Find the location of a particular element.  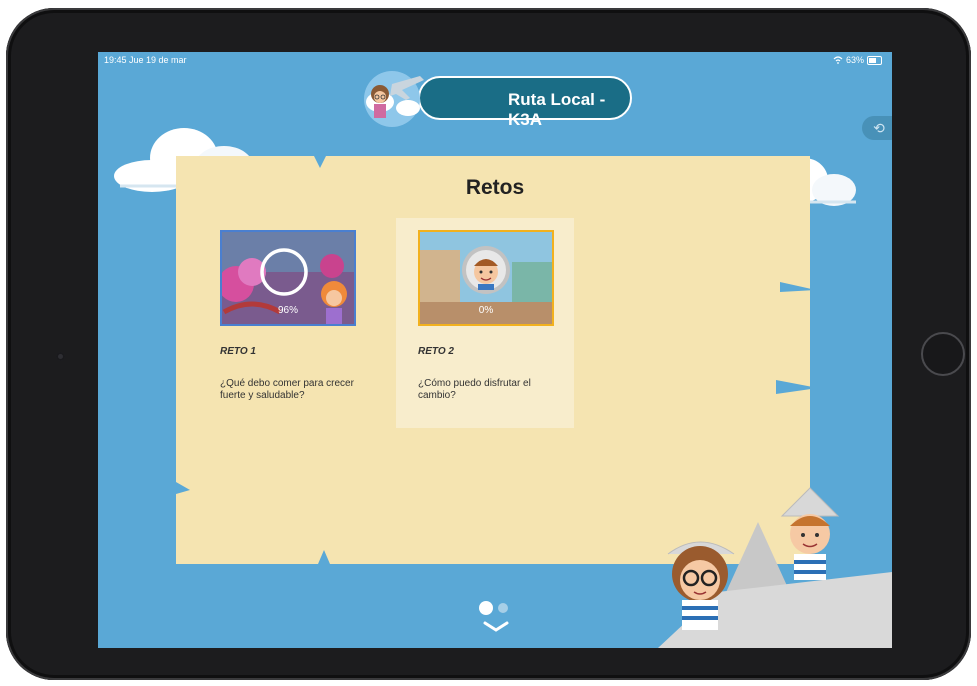

wifi-icon is located at coordinates (838, 60).